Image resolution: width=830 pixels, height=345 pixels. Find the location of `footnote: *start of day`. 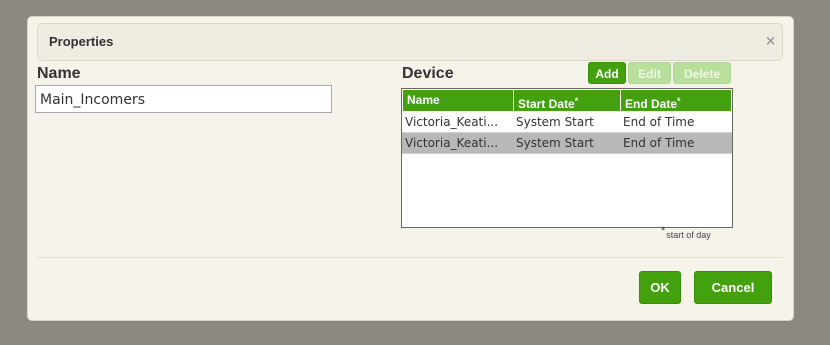

footnote: *start of day is located at coordinates (686, 233).